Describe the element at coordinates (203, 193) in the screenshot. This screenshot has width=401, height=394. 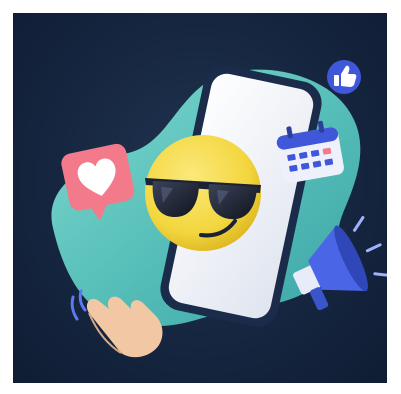
I see `sunglasses-emoji` at that location.